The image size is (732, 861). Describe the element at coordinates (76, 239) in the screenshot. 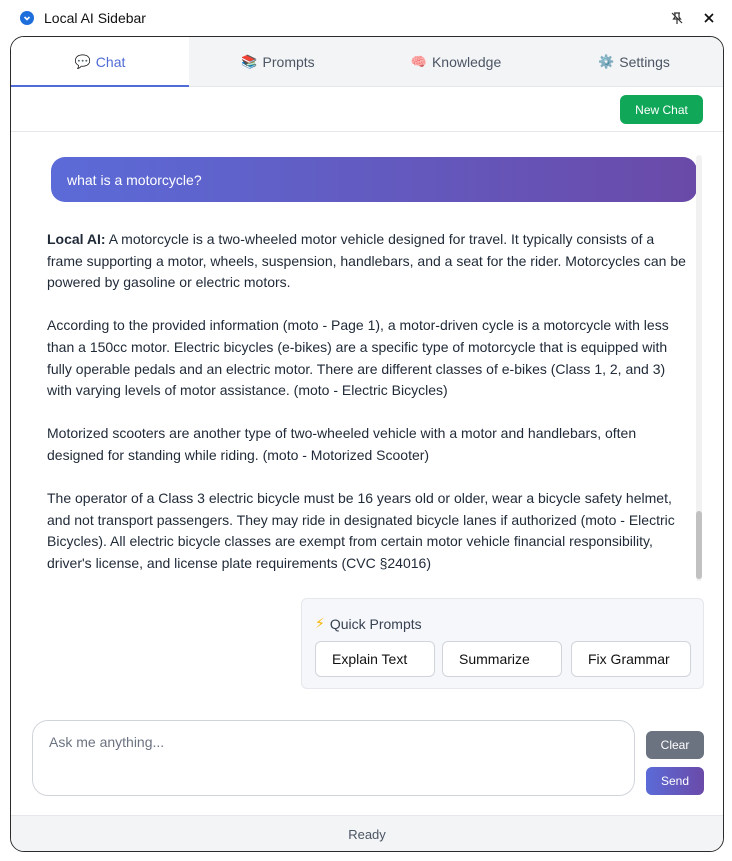

I see `ai-label: Local AI:` at that location.